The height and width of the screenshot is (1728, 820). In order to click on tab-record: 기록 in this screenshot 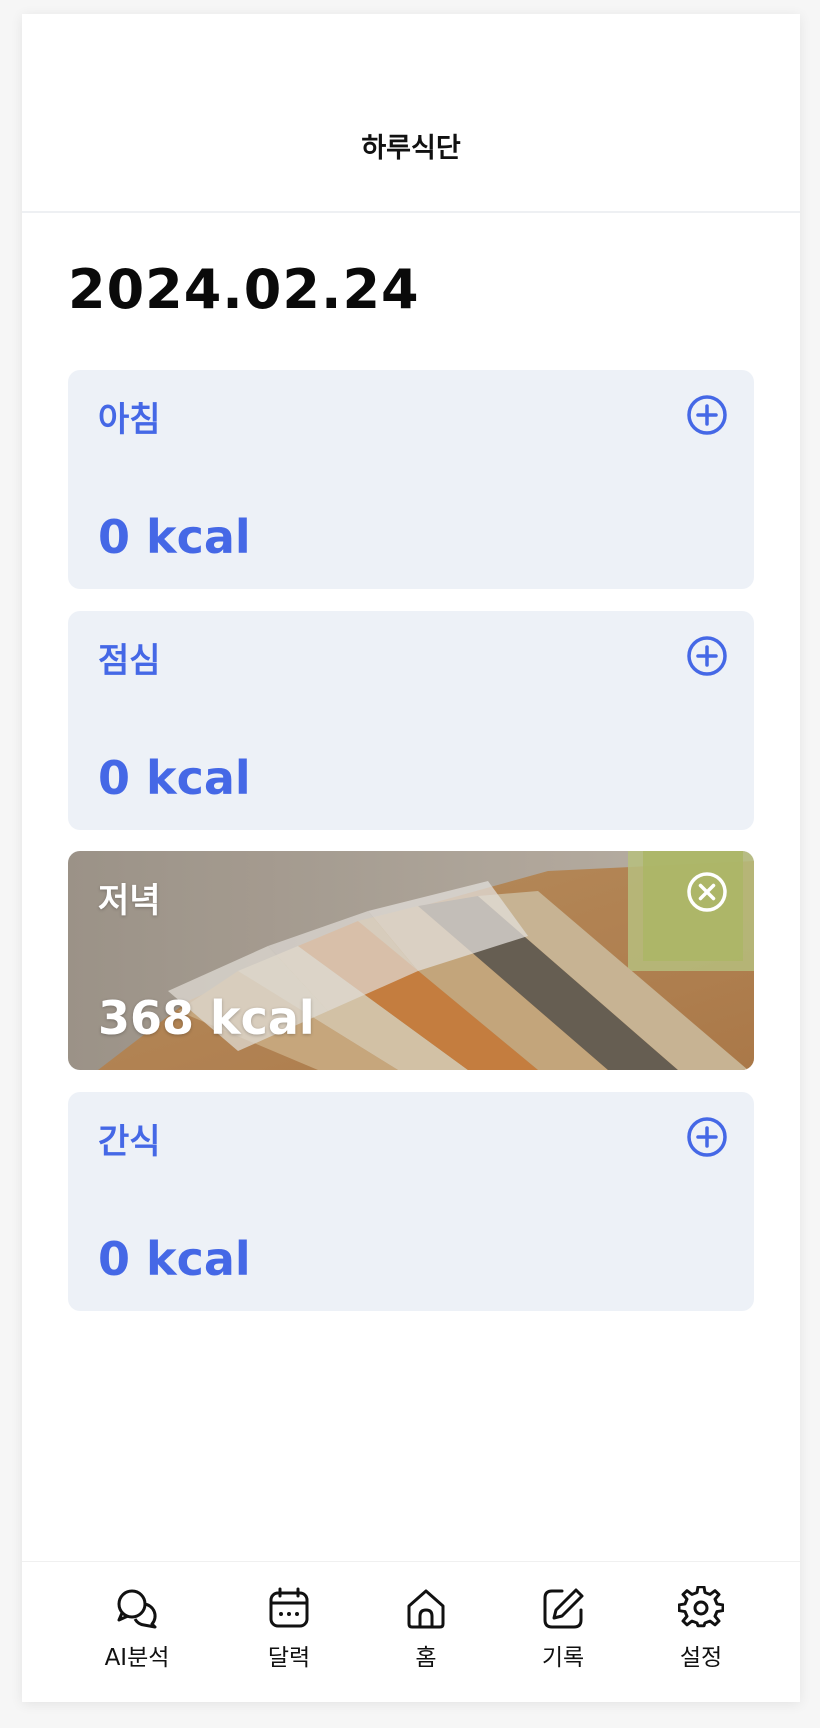, I will do `click(563, 1629)`.